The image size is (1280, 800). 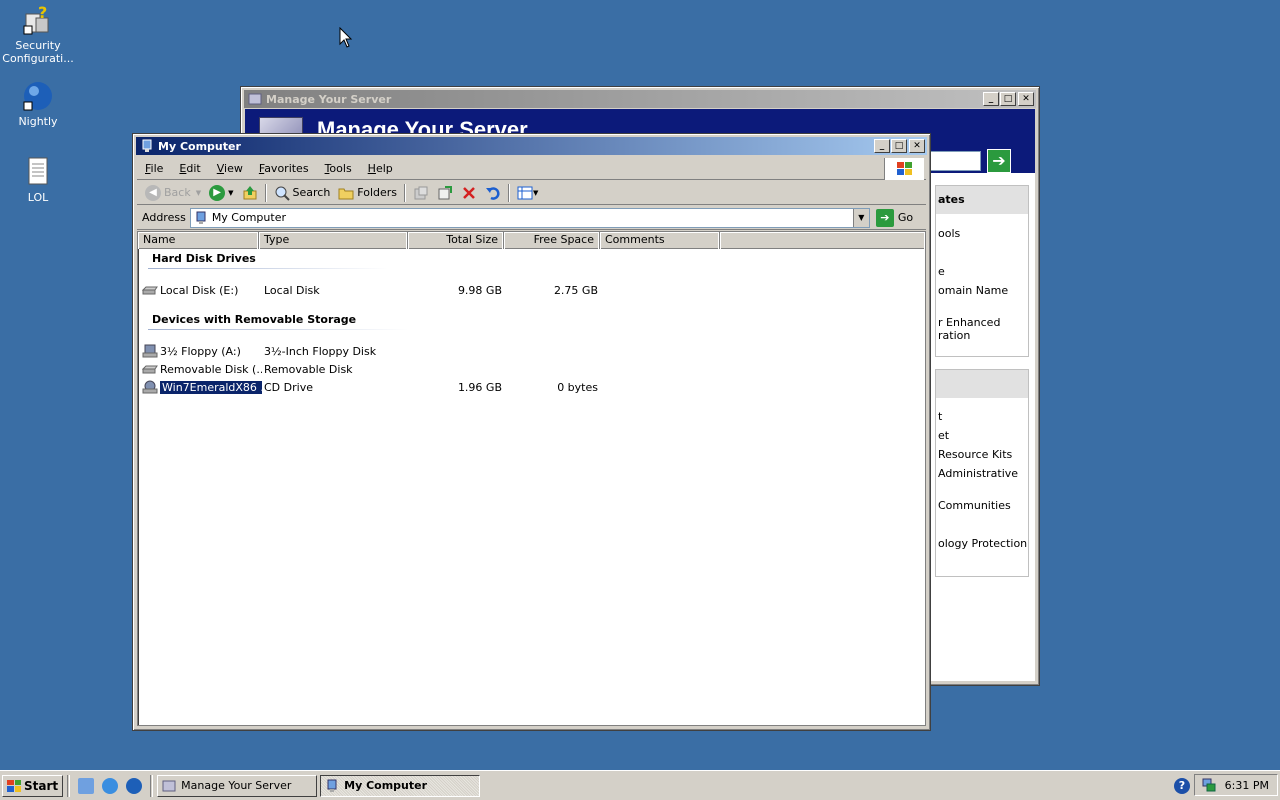 I want to click on task-label: Manage Your Server, so click(x=236, y=785).